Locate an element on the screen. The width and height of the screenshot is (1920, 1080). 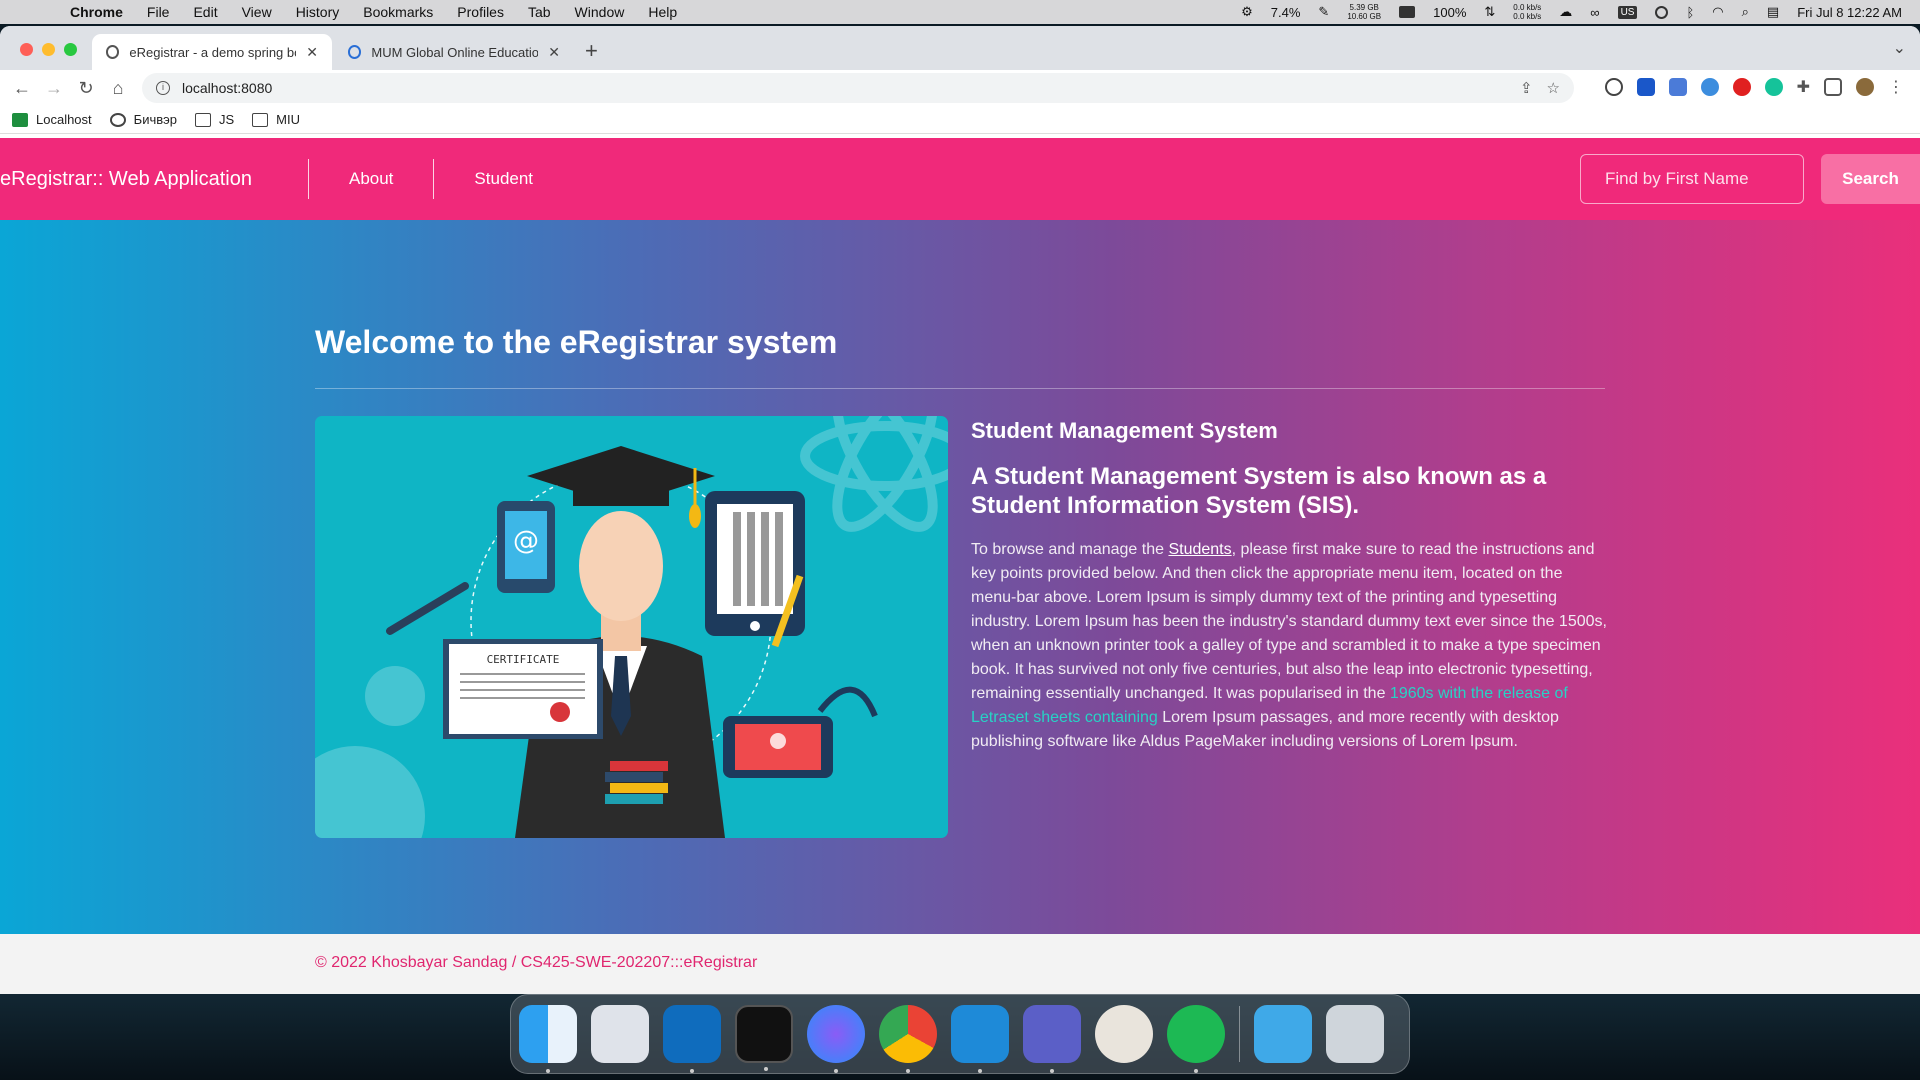
forward-icon: → is located at coordinates (54, 88).